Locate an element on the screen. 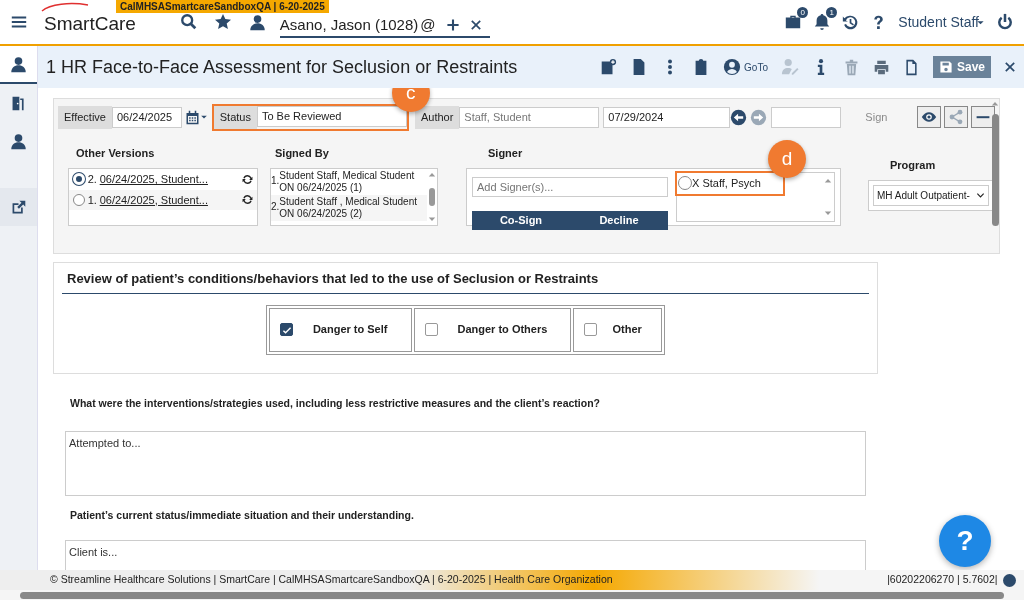 The image size is (1024, 600). user-menu: Student Staff is located at coordinates (938, 22).